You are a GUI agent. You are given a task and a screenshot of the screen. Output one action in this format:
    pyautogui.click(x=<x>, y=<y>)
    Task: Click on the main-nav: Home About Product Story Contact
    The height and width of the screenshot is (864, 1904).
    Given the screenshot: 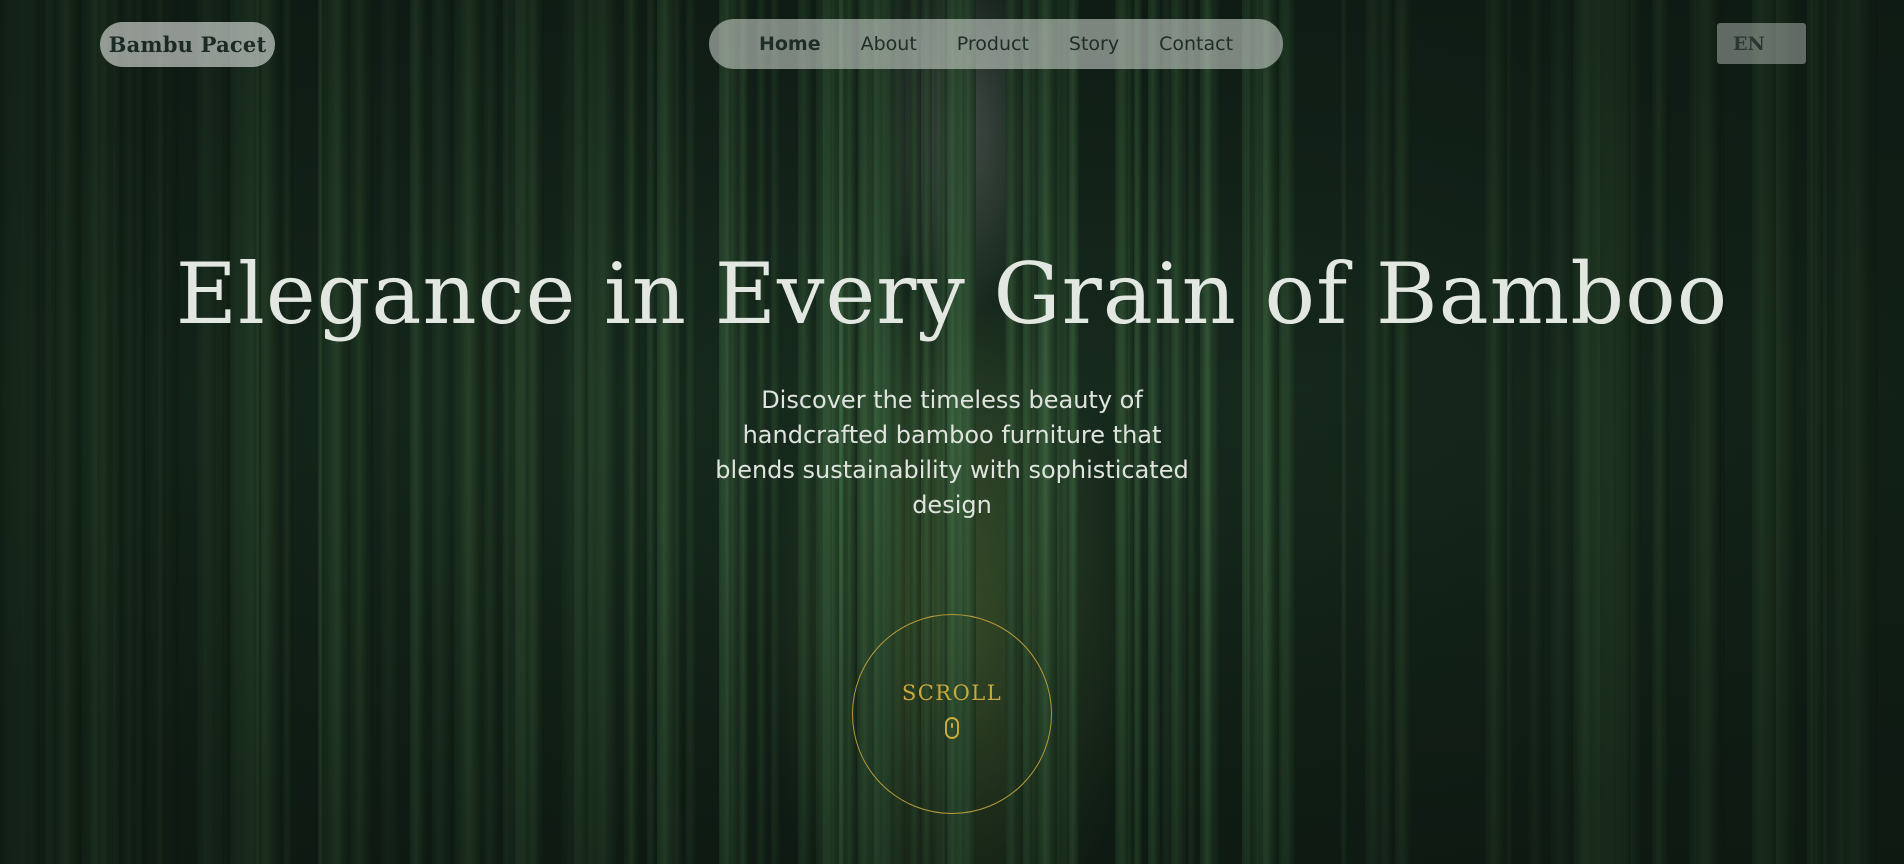 What is the action you would take?
    pyautogui.click(x=996, y=44)
    